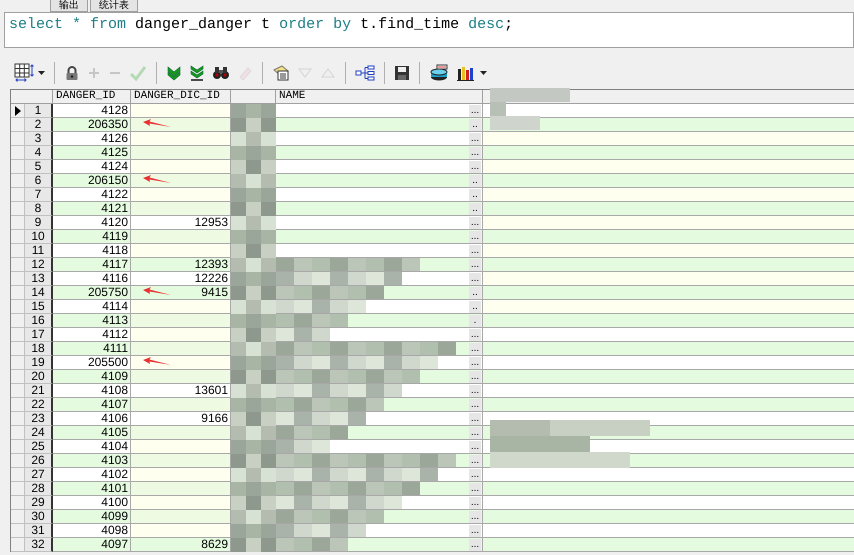 The image size is (854, 555). I want to click on tab: 输出, so click(69, 6).